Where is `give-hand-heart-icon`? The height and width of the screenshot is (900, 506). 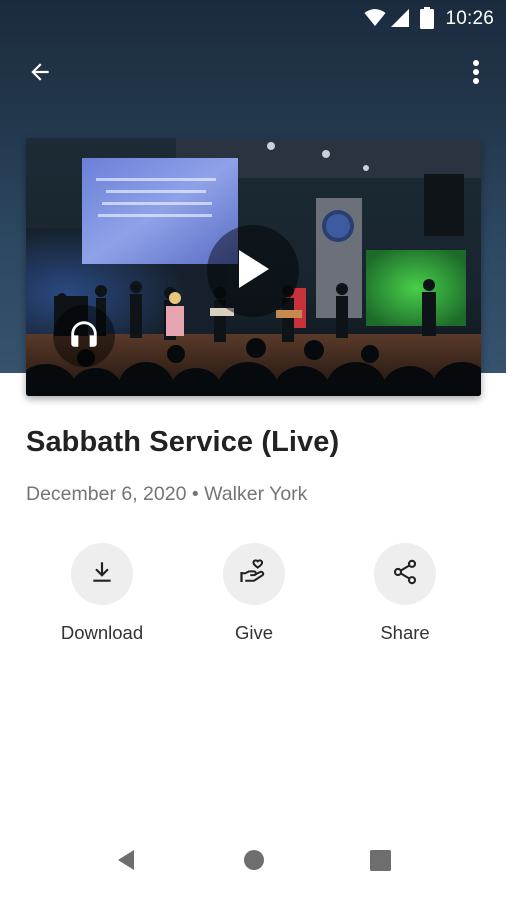
give-hand-heart-icon is located at coordinates (254, 574).